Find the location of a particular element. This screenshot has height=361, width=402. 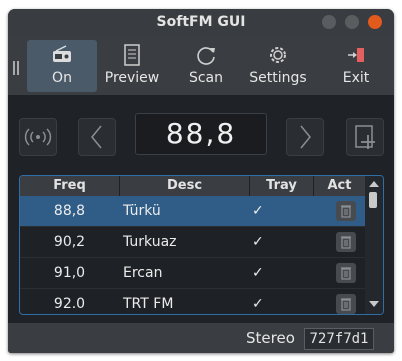

settings-button: Settings is located at coordinates (278, 66).